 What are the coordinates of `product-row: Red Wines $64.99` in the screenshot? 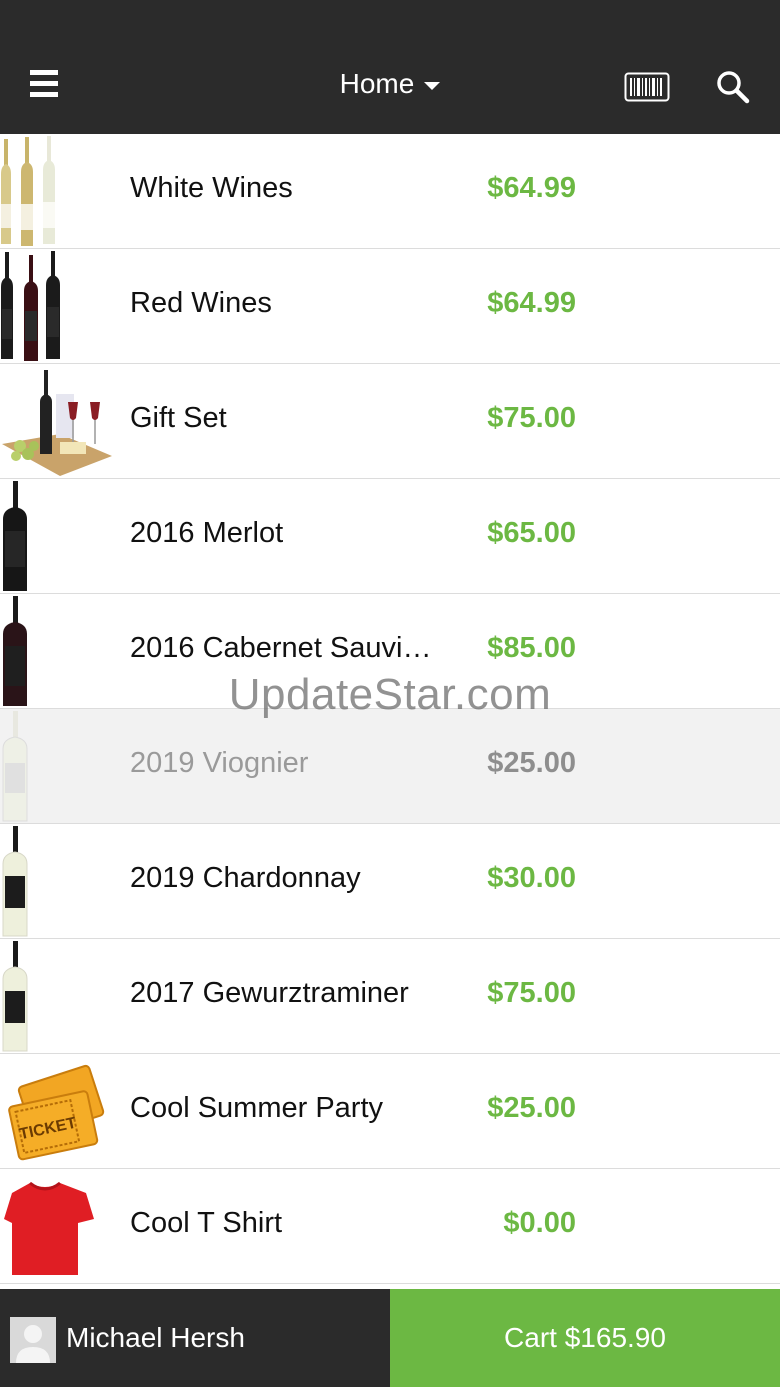 It's located at (390, 306).